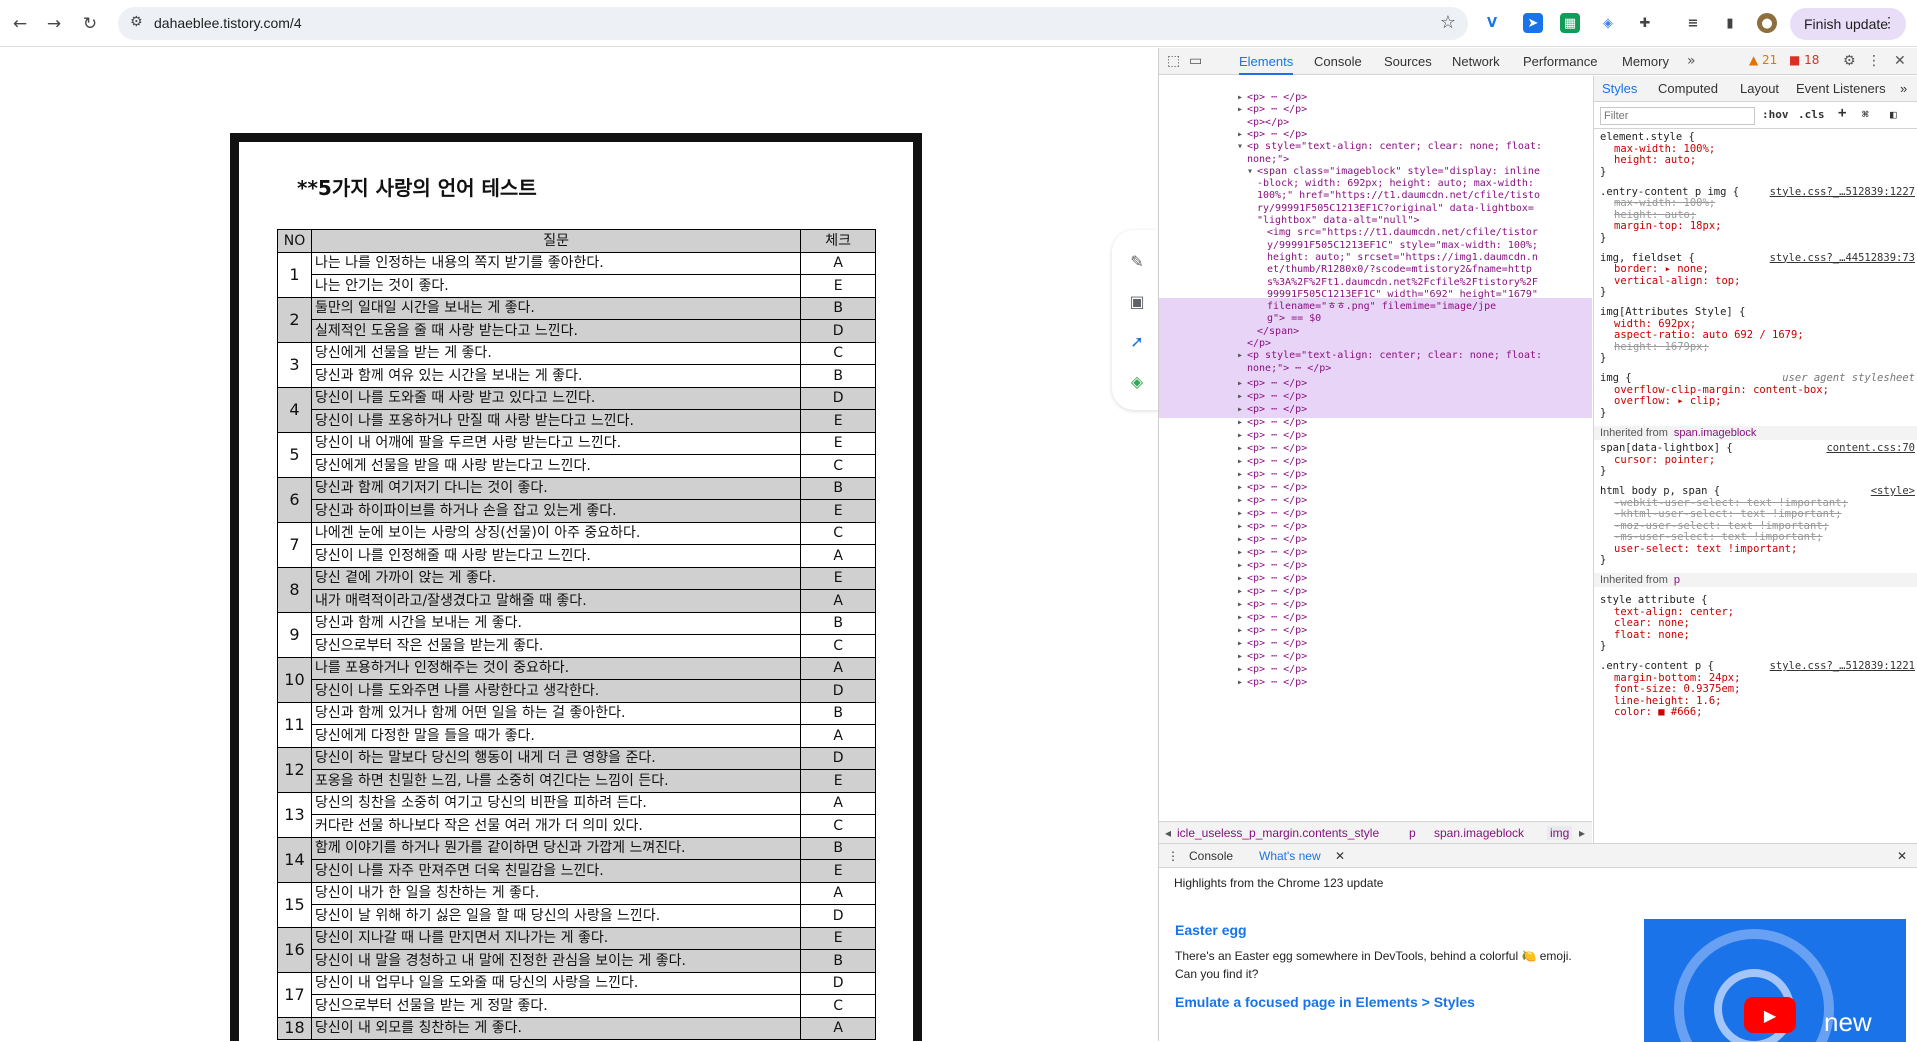 This screenshot has height=1042, width=1917. What do you see at coordinates (556, 781) in the screenshot?
I see `question-text: 포옹을 하면 친밀한 느낌, 나를 소중히 여긴다는 느낌이 든다.` at bounding box center [556, 781].